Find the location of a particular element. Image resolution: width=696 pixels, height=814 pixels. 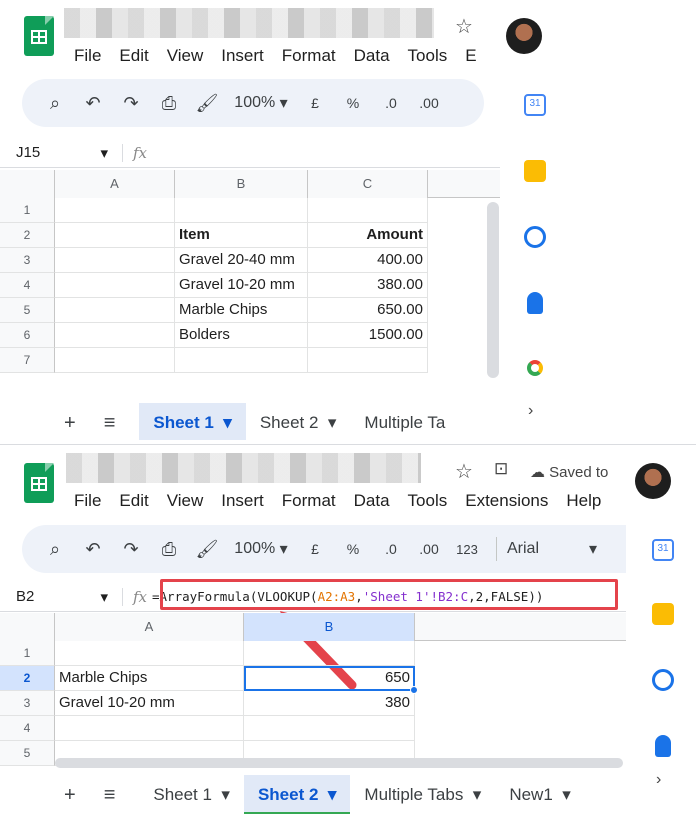

tab-multiple-tabs: Multiple Tabs ▾ is located at coordinates (422, 794).